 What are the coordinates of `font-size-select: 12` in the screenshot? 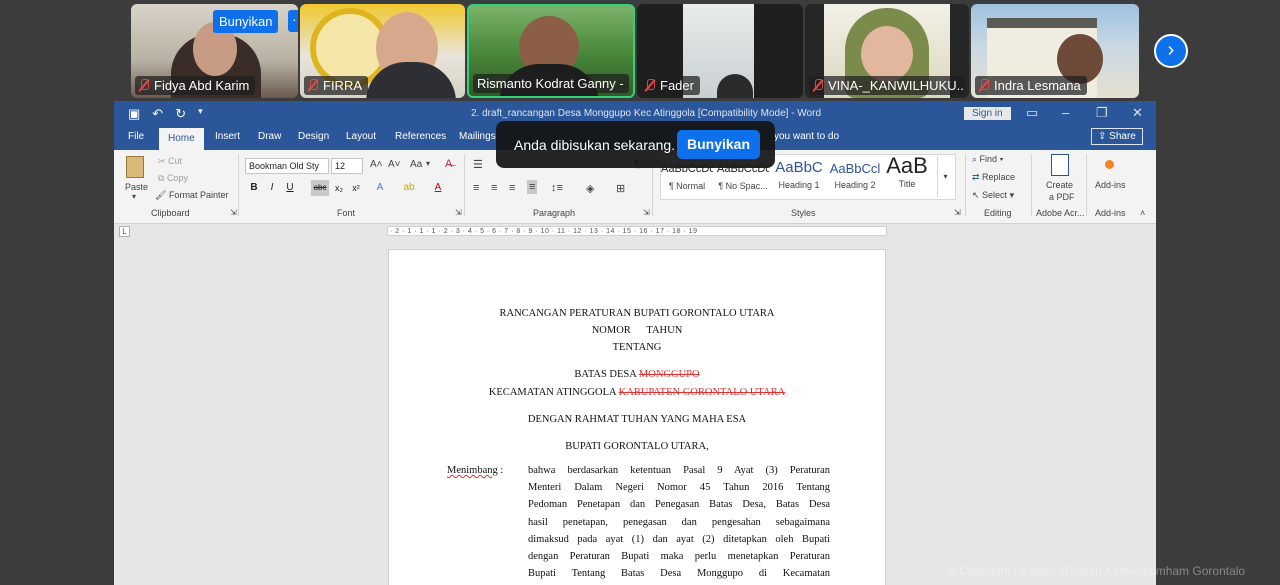 It's located at (347, 166).